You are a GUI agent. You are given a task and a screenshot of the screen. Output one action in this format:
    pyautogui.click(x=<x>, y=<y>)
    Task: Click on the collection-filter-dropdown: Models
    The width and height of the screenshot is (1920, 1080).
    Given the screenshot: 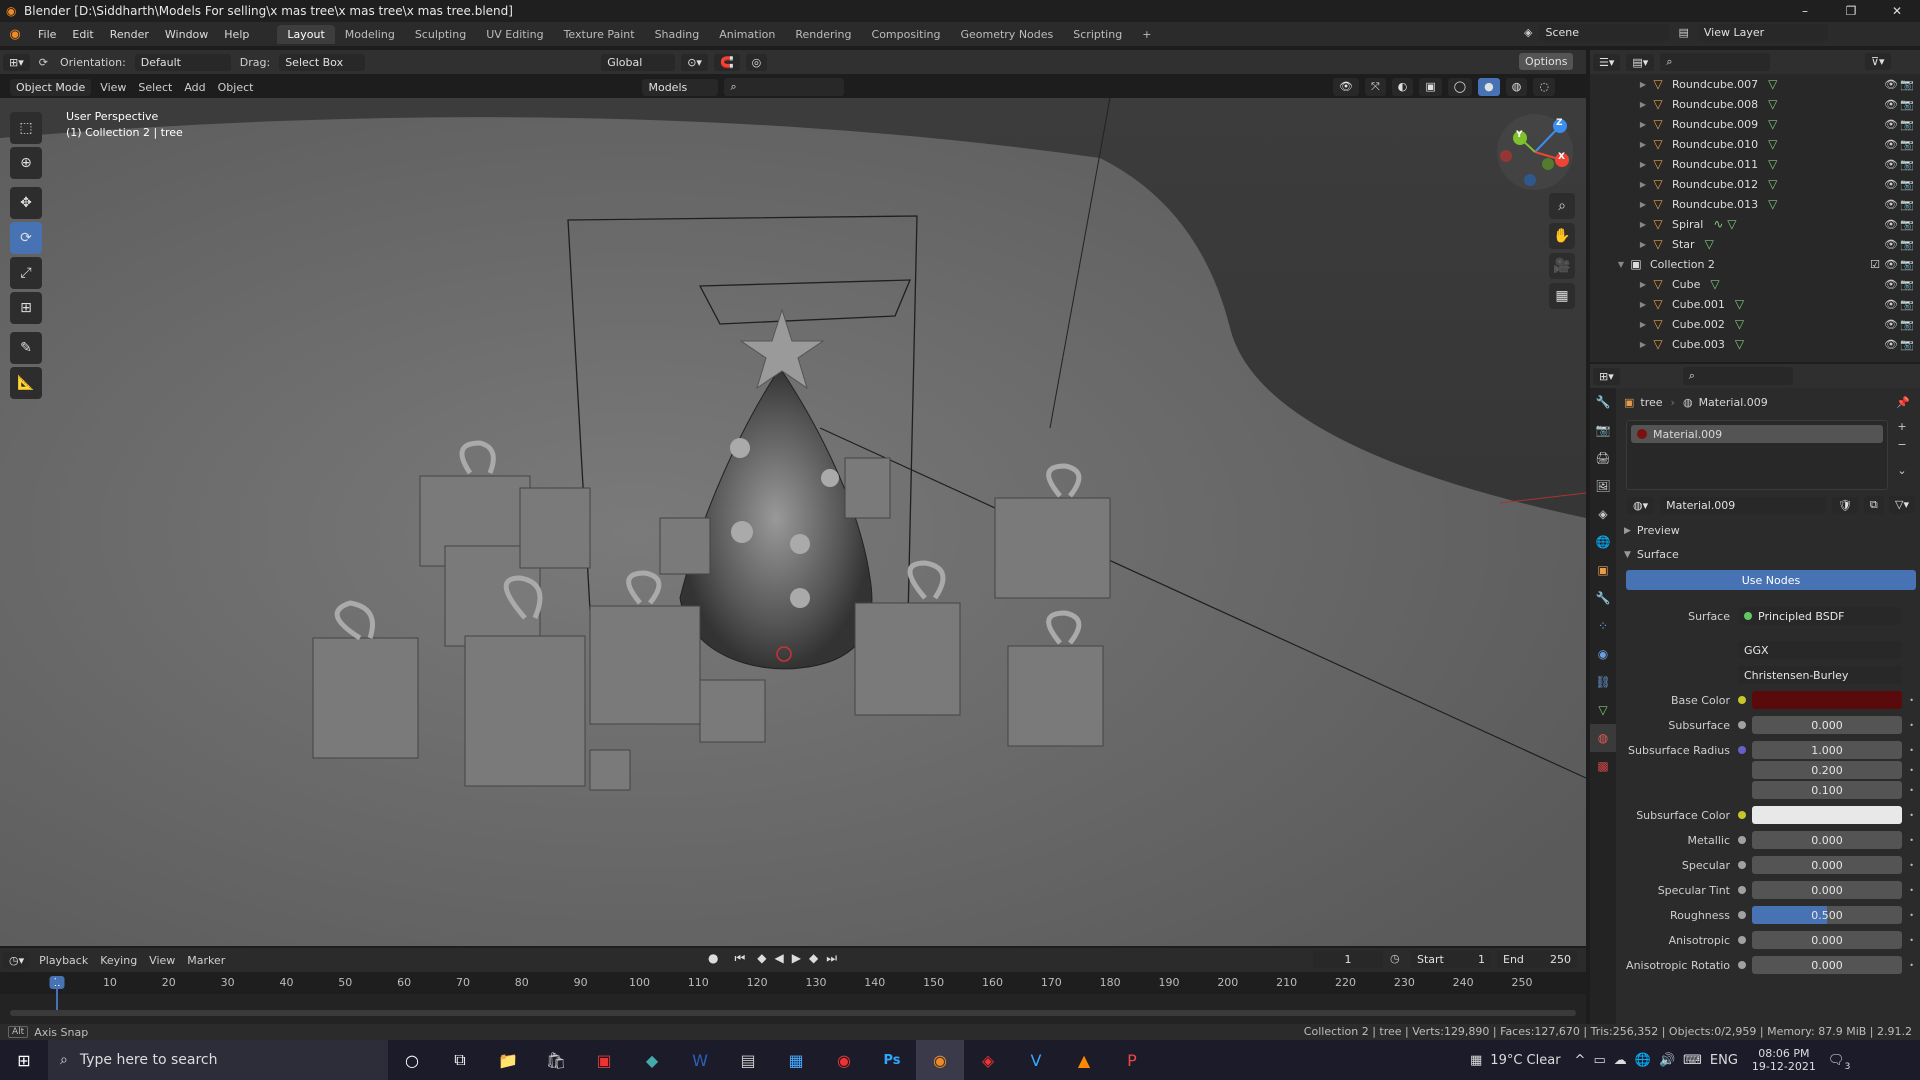 What is the action you would take?
    pyautogui.click(x=680, y=87)
    